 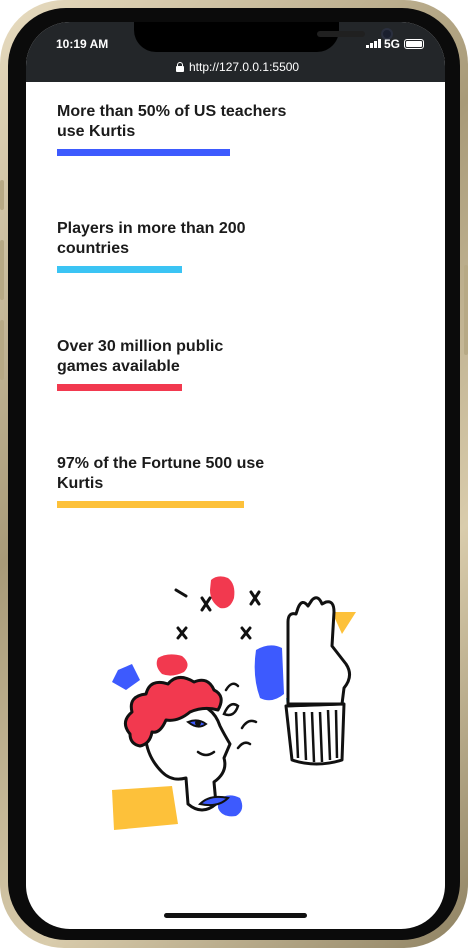 I want to click on speaker, so click(x=341, y=34).